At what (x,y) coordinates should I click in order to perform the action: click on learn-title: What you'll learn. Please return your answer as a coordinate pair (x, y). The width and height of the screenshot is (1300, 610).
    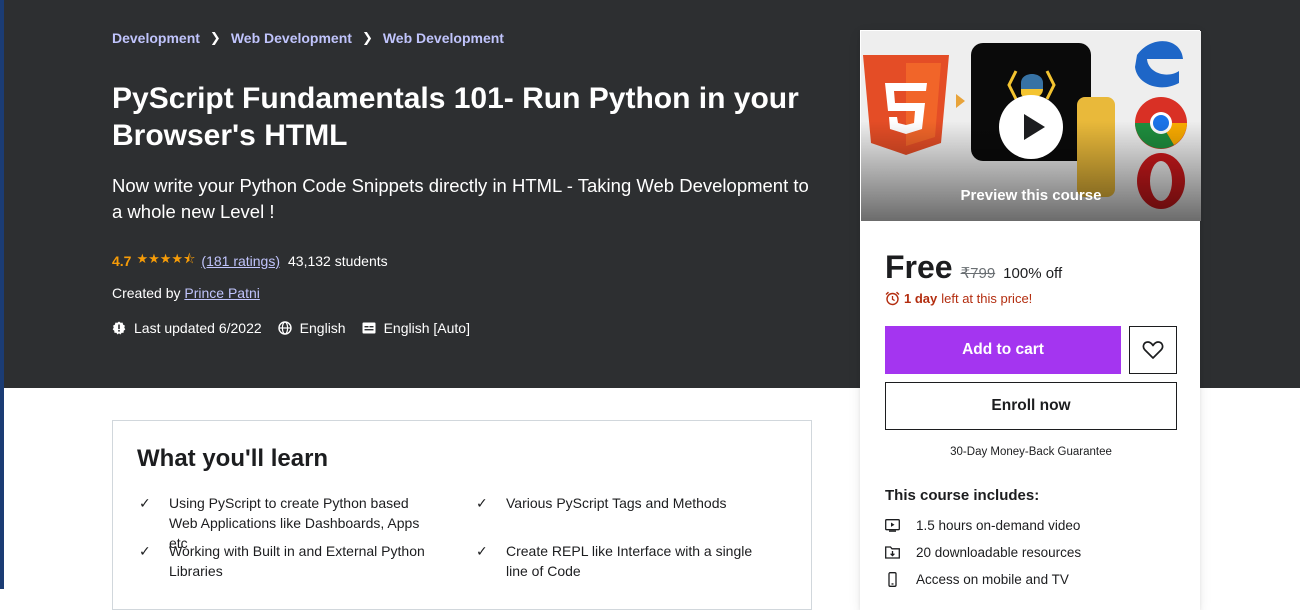
    Looking at the image, I should click on (233, 458).